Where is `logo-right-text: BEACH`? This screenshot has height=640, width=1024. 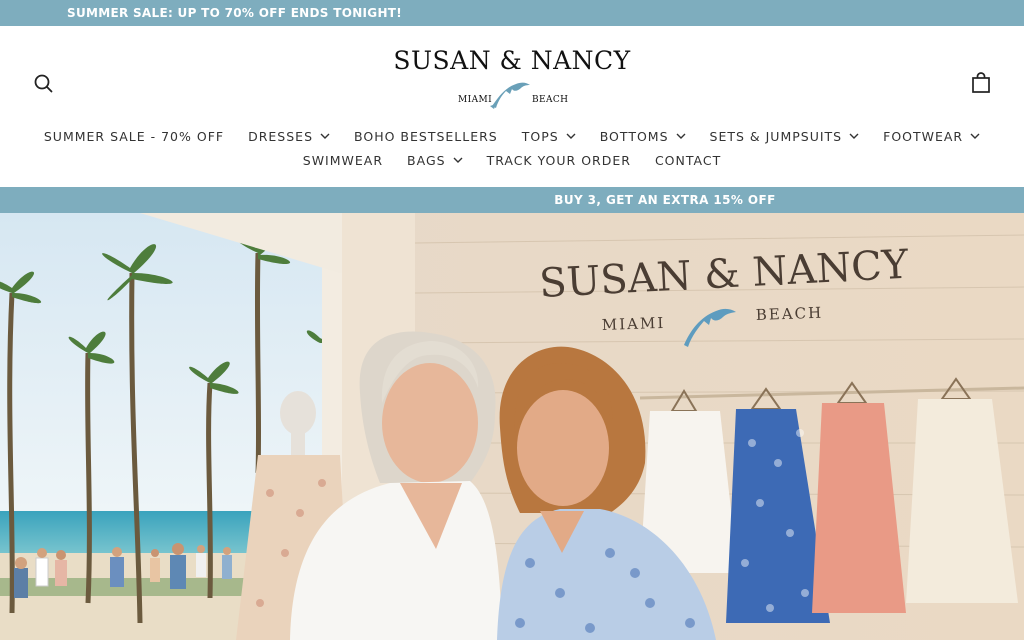
logo-right-text: BEACH is located at coordinates (550, 100).